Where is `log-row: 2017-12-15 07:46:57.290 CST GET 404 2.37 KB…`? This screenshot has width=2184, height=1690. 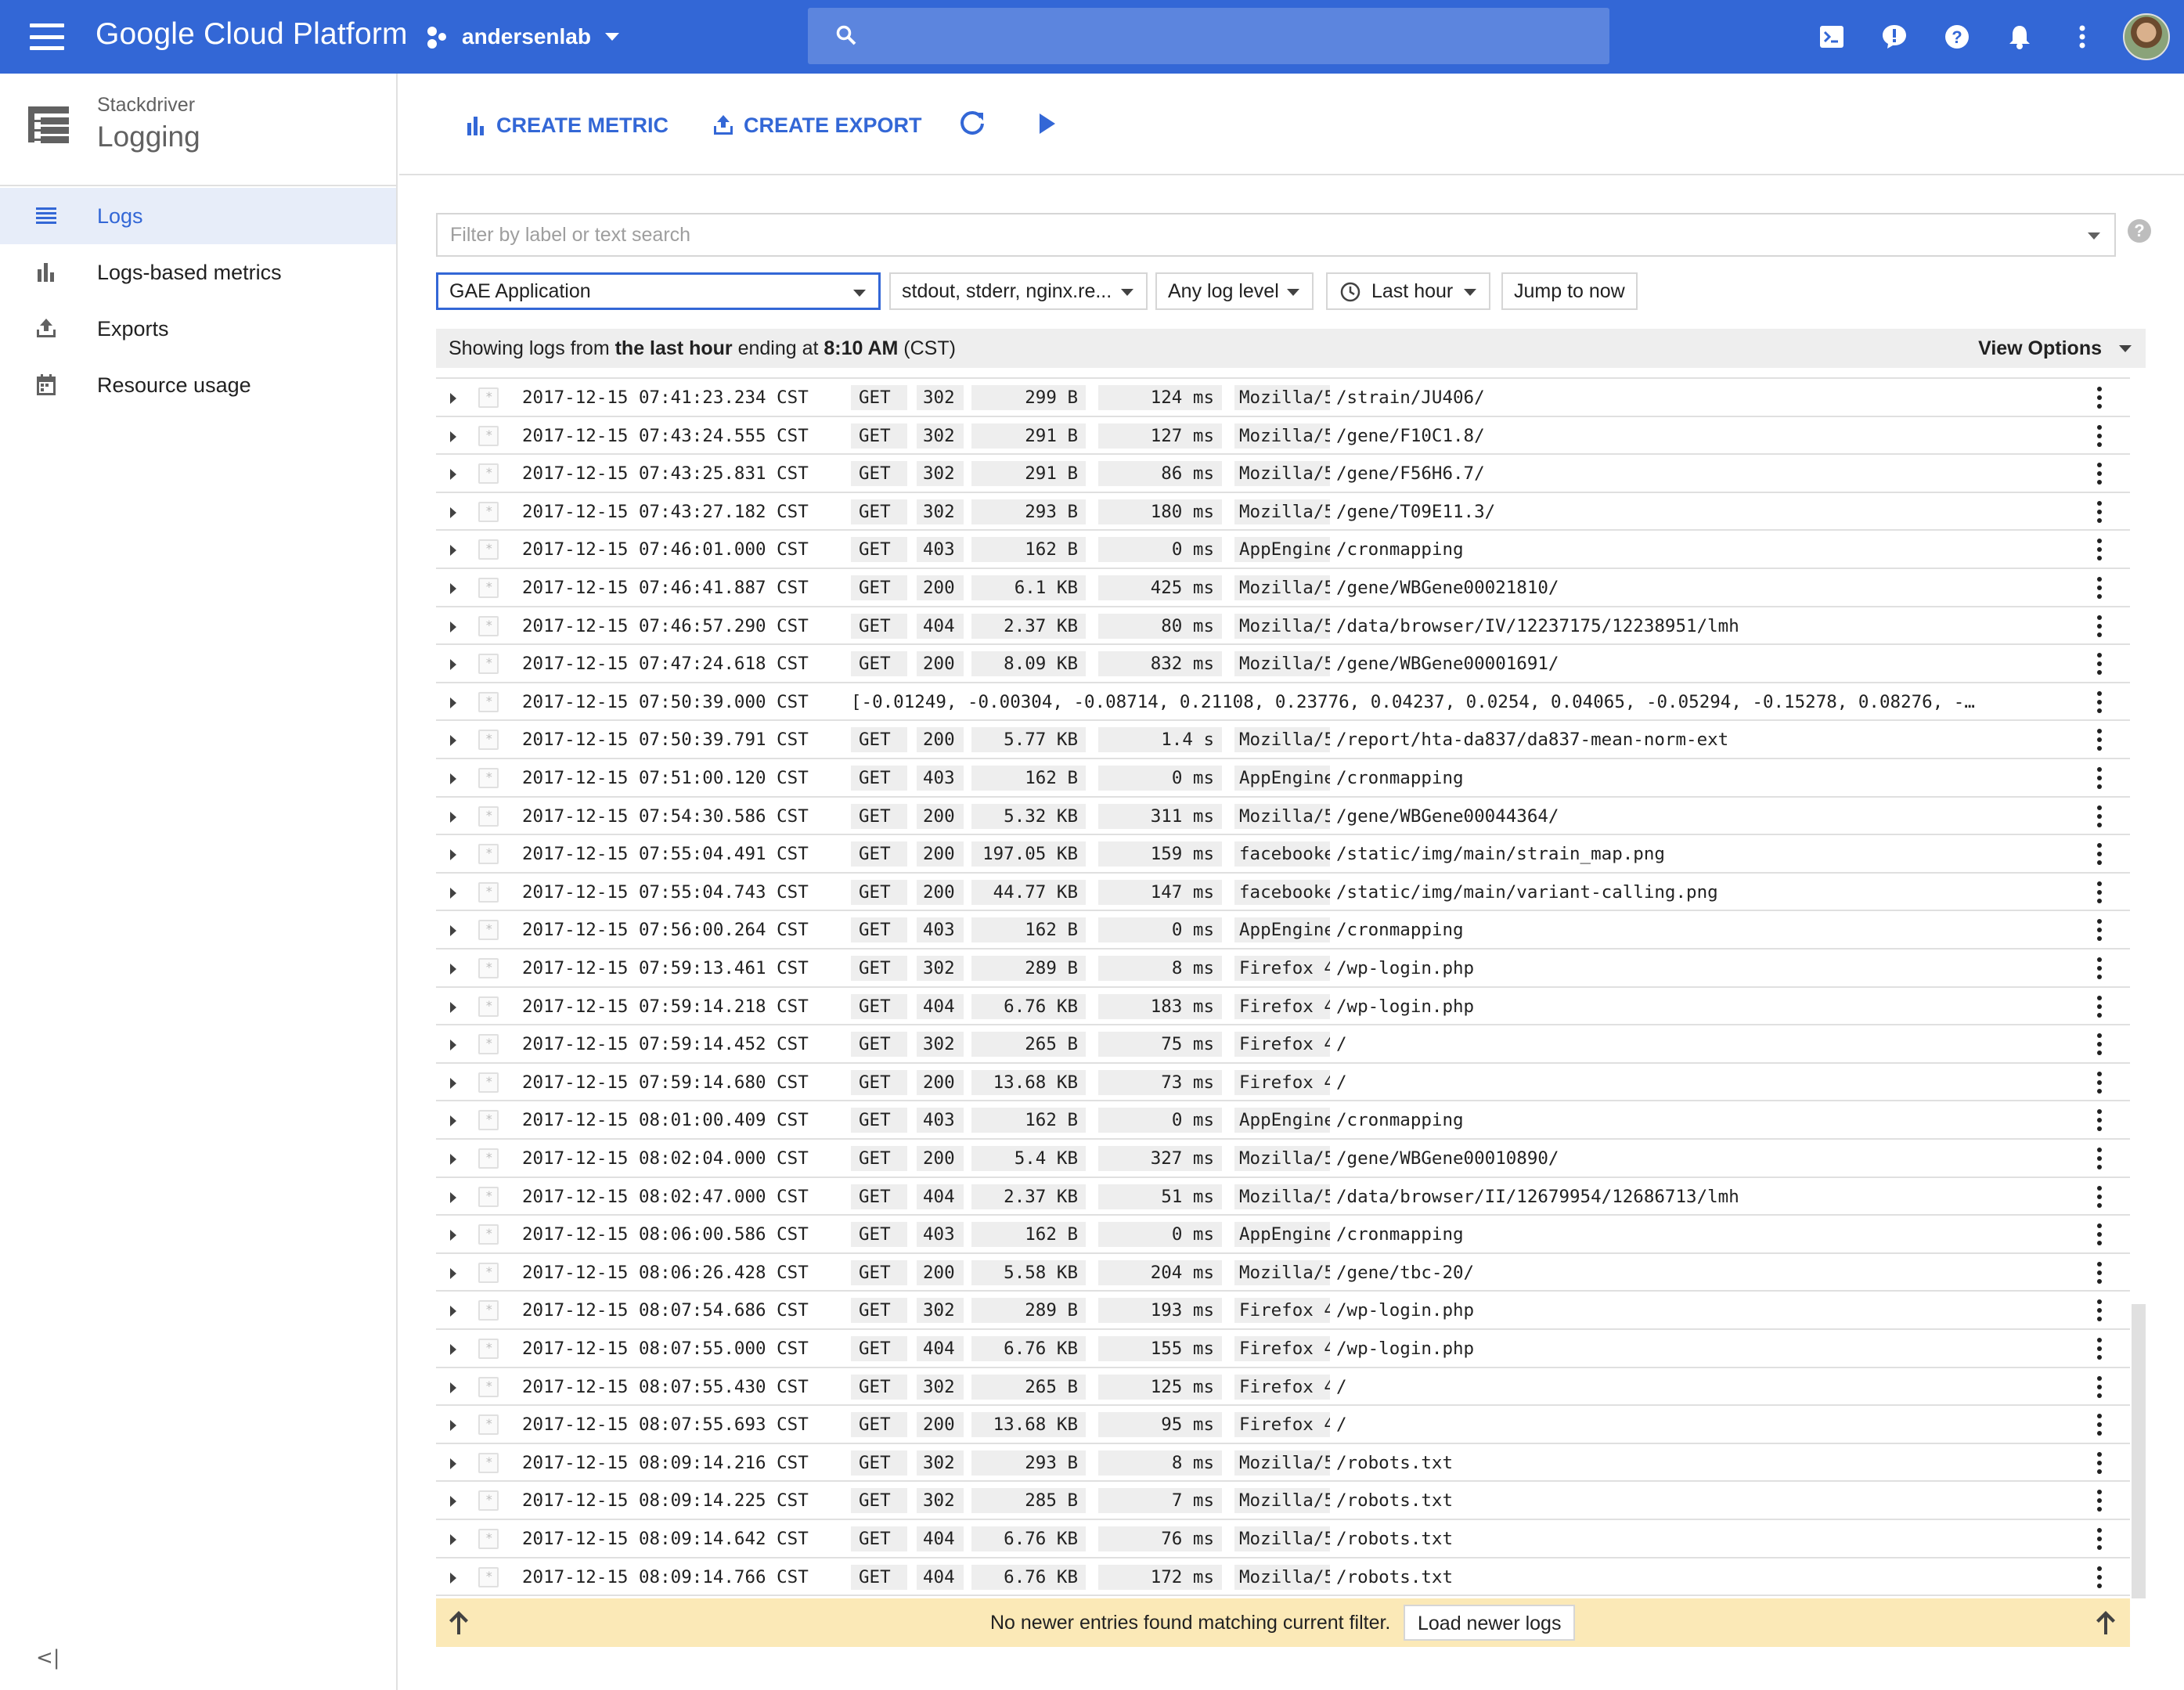
log-row: 2017-12-15 07:46:57.290 CST GET 404 2.37 KB… is located at coordinates (1283, 626).